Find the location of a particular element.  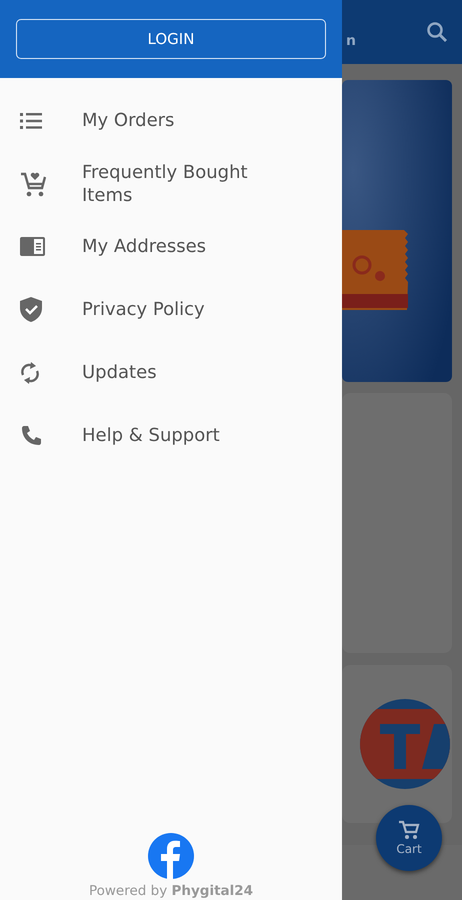

facebook-icon is located at coordinates (171, 856).